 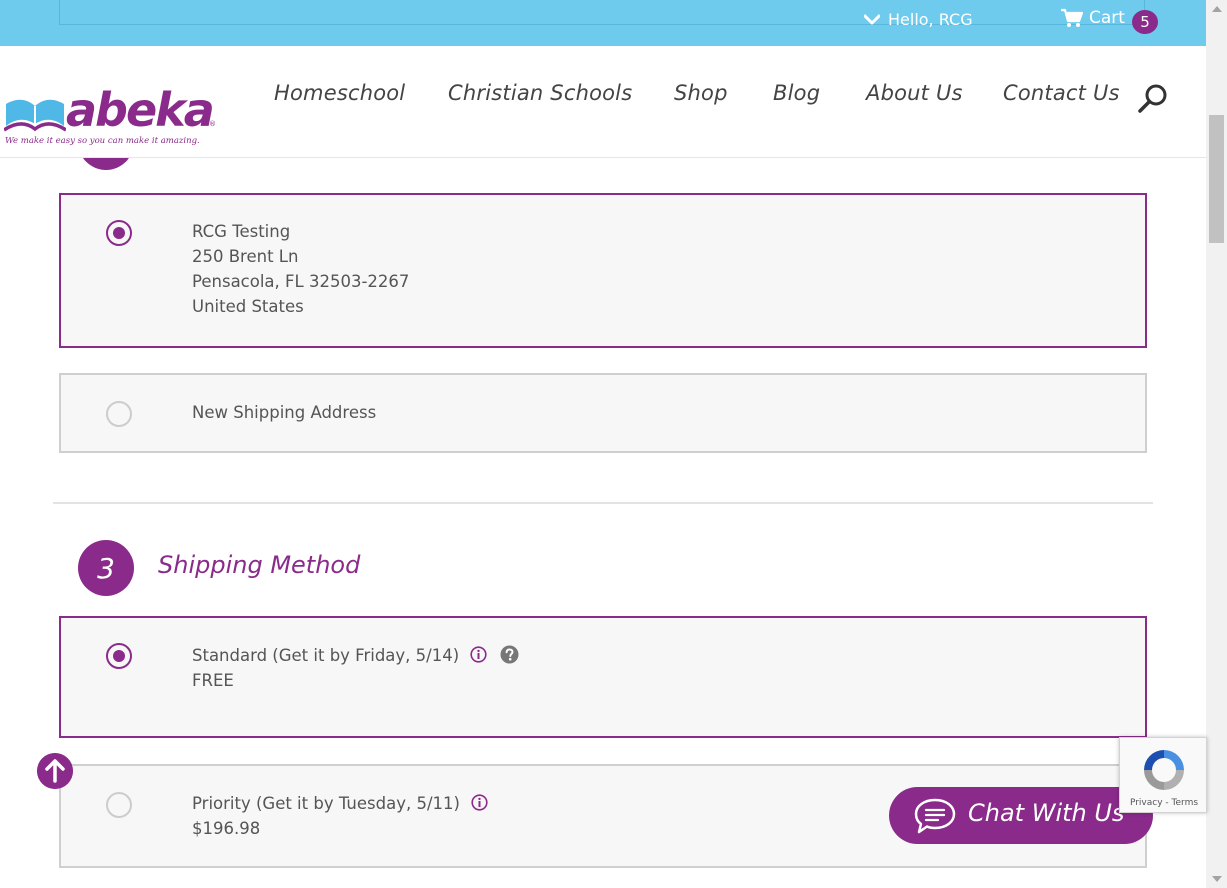 What do you see at coordinates (212, 124) in the screenshot?
I see `logo-registered: ®` at bounding box center [212, 124].